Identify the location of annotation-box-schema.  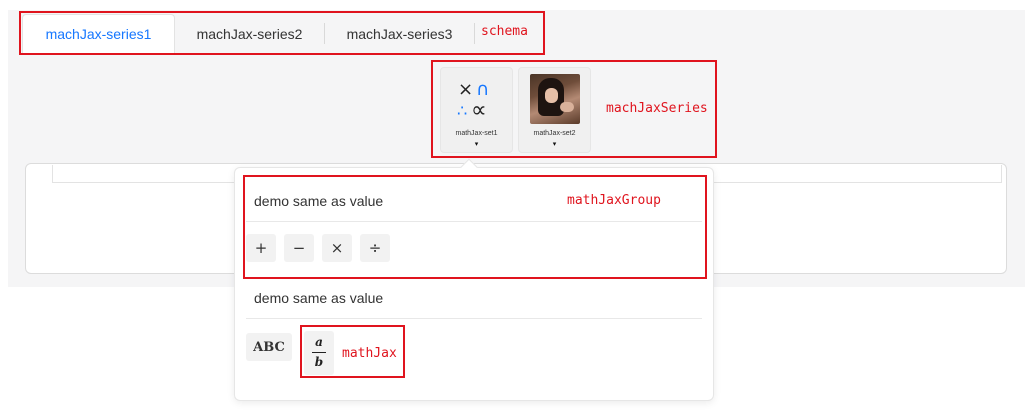
(282, 33).